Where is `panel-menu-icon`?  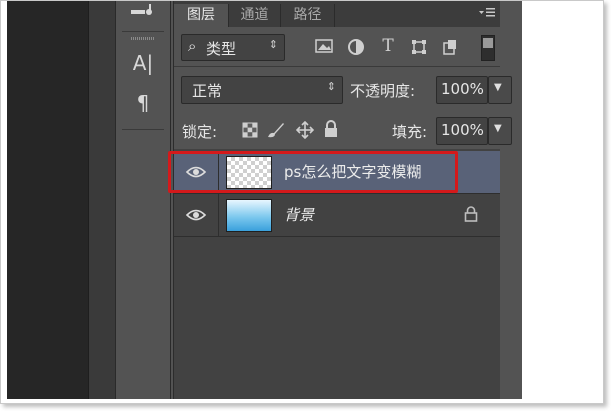
panel-menu-icon is located at coordinates (487, 13).